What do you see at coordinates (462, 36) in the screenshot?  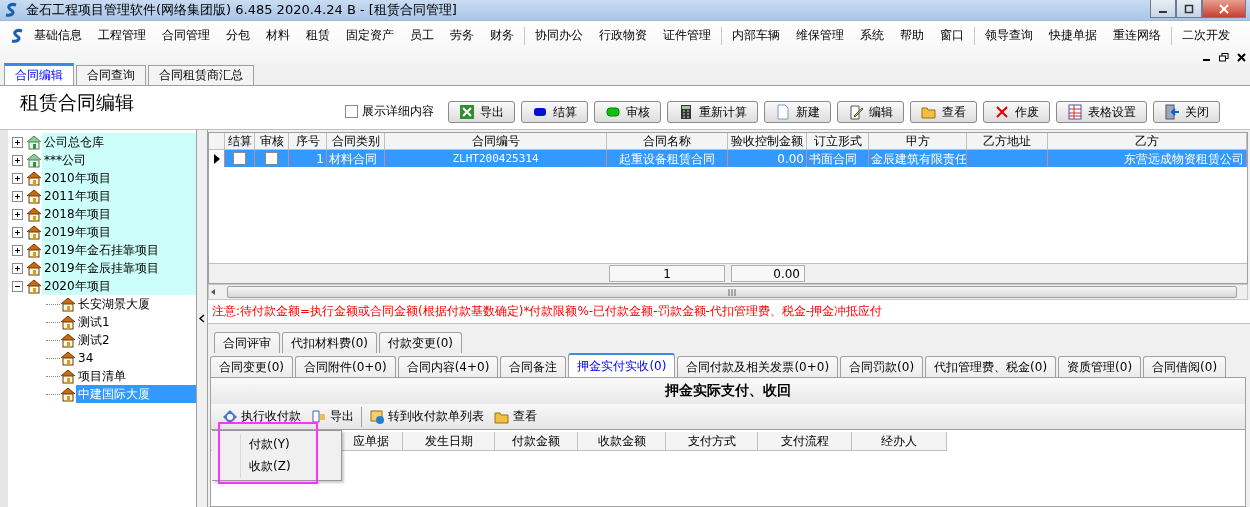 I see `menu-item: 劳务` at bounding box center [462, 36].